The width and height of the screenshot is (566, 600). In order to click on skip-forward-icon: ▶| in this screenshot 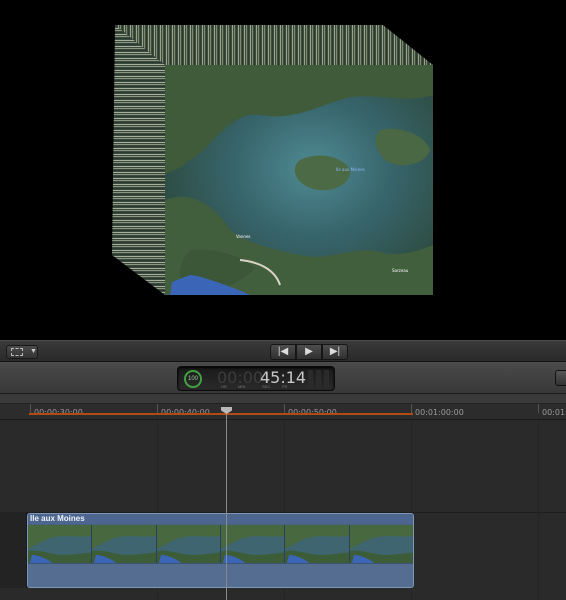, I will do `click(335, 351)`.